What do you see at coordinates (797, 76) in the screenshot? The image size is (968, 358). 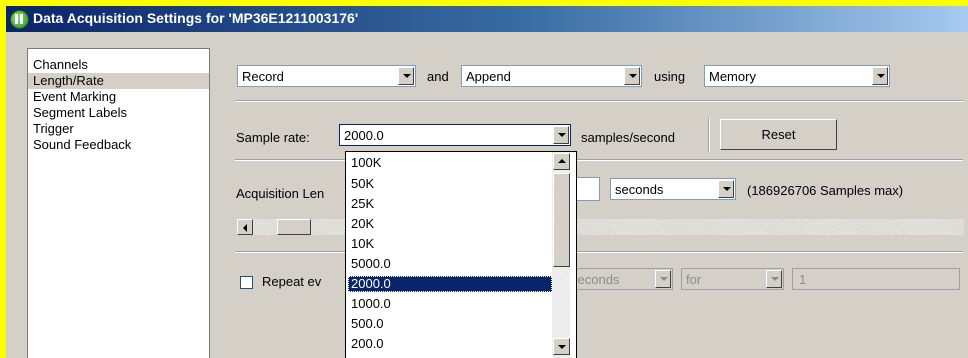 I see `storage-select: Memory` at bounding box center [797, 76].